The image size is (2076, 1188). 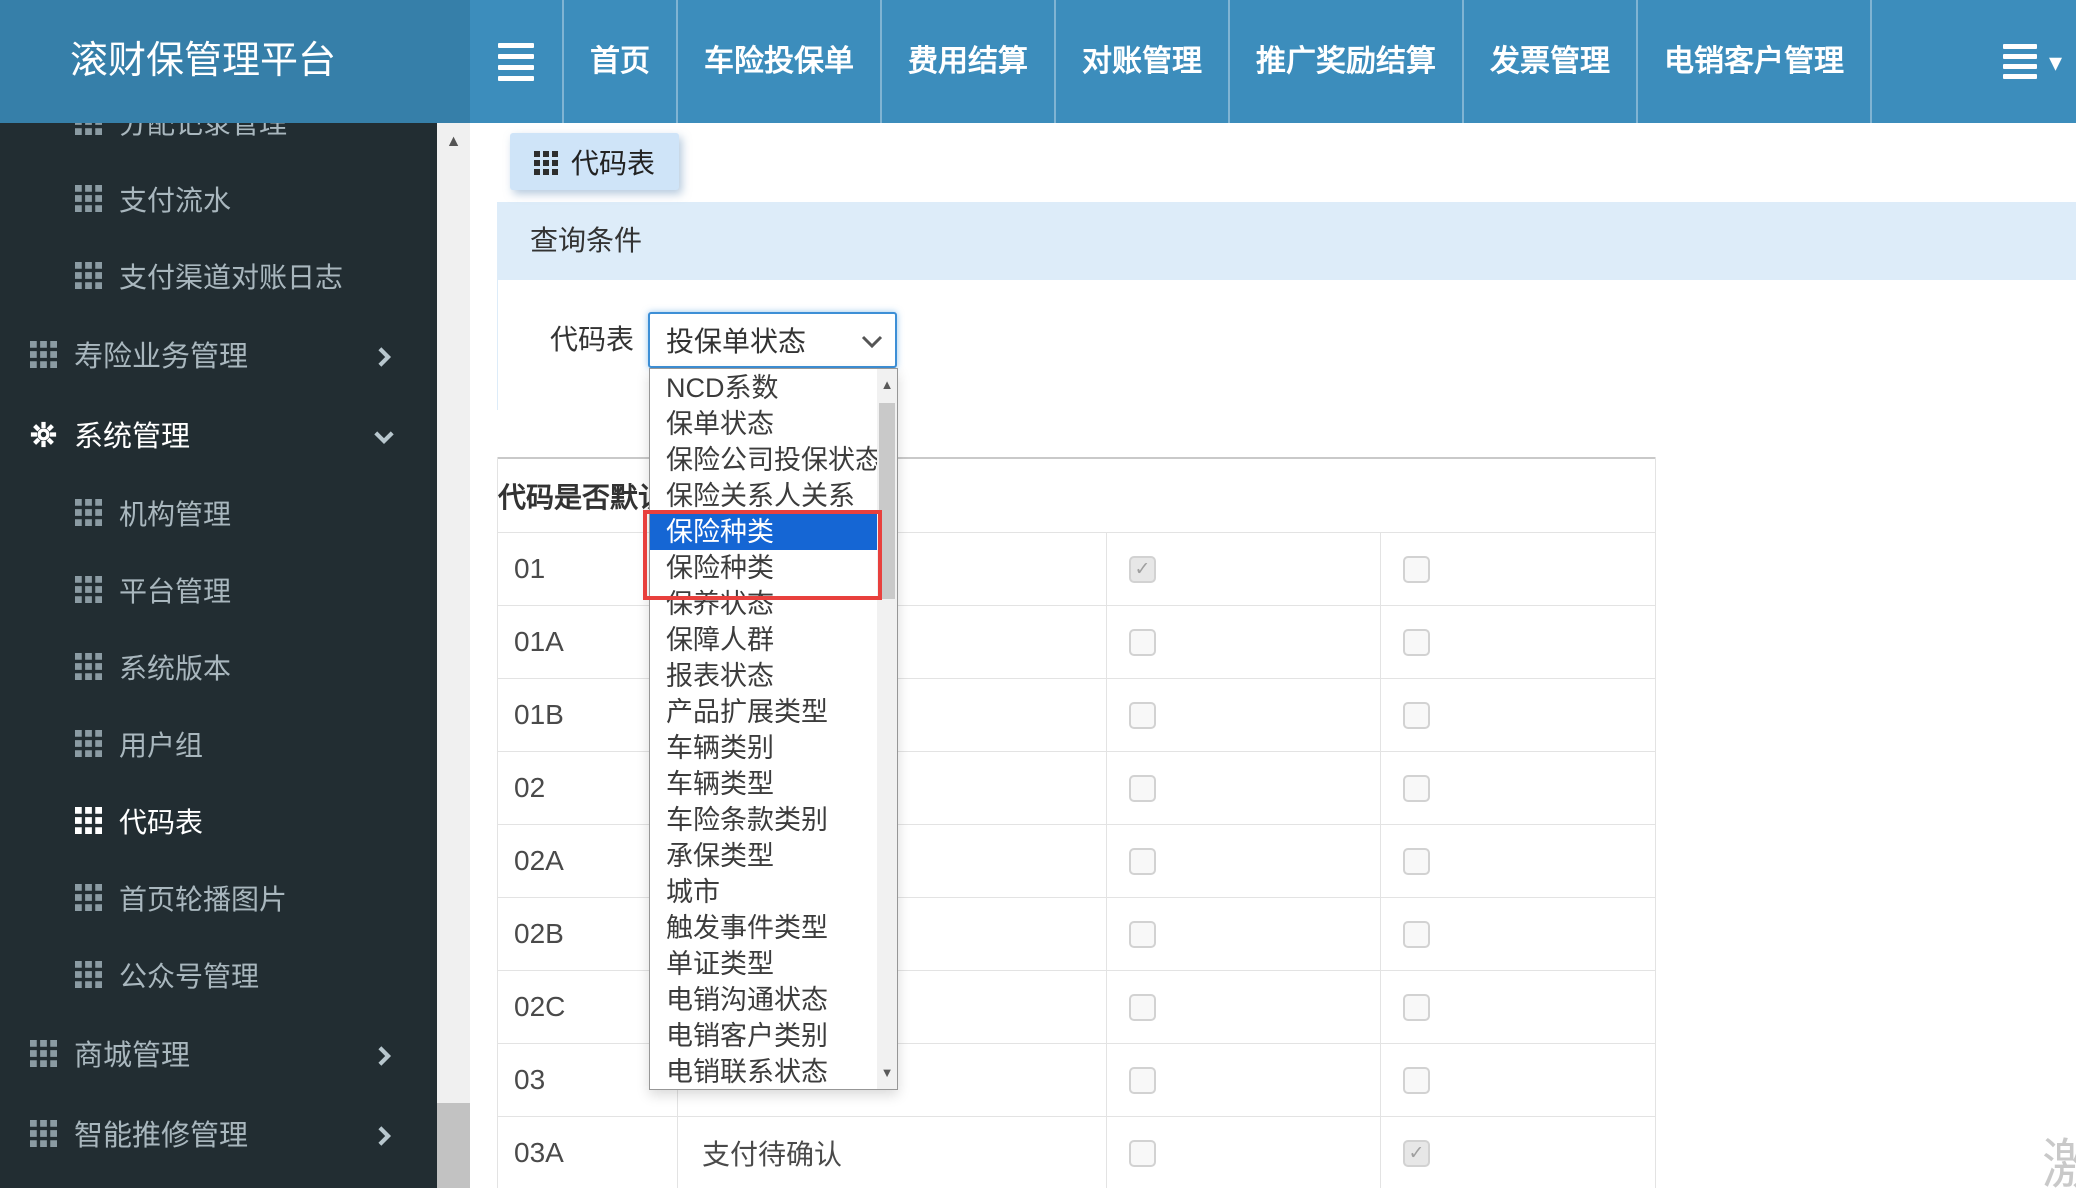 What do you see at coordinates (763, 964) in the screenshot?
I see `dropdown-option: 单证类型` at bounding box center [763, 964].